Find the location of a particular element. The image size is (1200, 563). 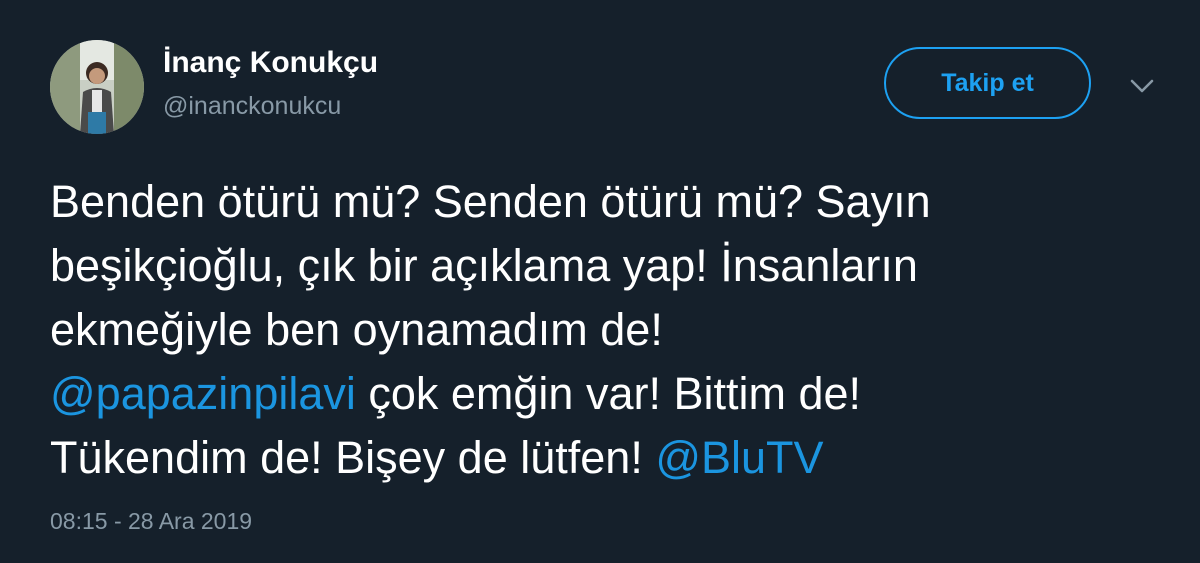

chevron-down-icon is located at coordinates (1142, 86).